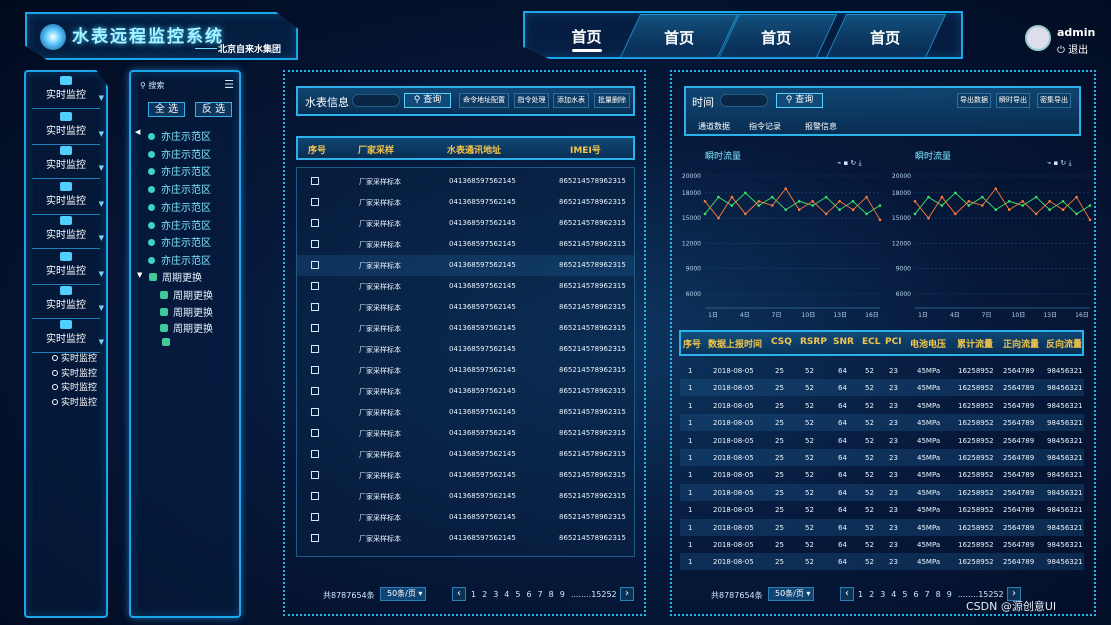 This screenshot has height=625, width=1111. I want to click on meter-next-page: ›, so click(627, 594).